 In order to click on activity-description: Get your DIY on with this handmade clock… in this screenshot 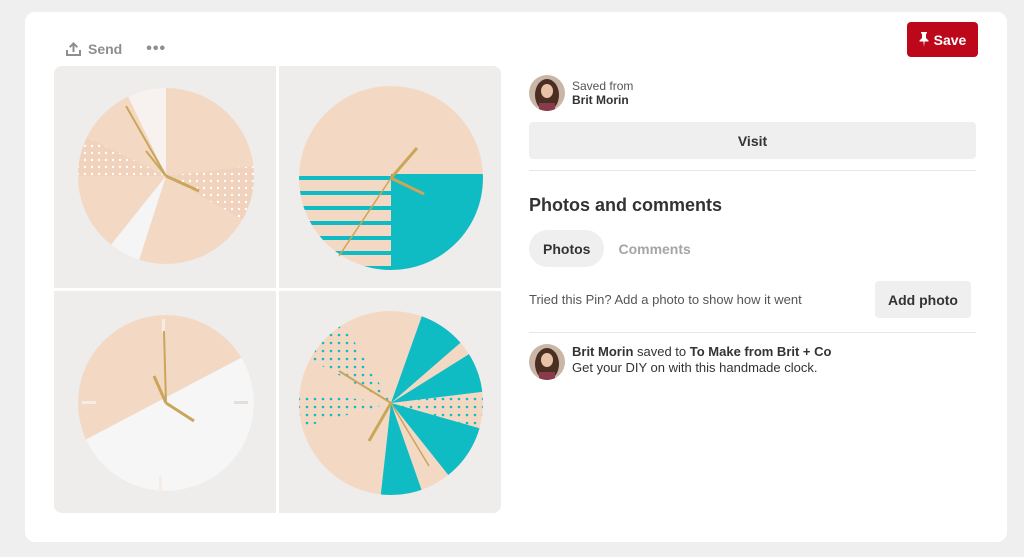, I will do `click(695, 367)`.